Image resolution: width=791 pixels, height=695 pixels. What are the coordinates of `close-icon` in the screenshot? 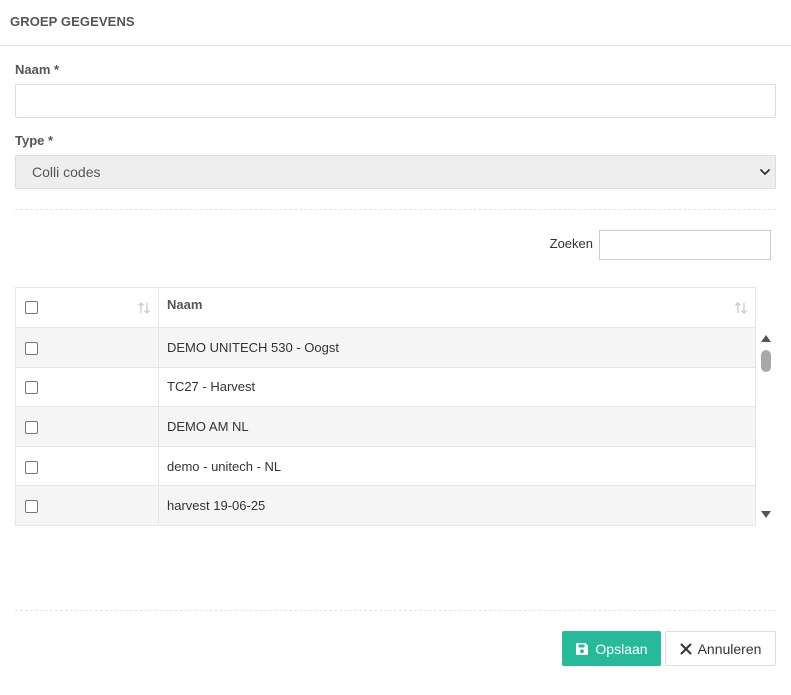 It's located at (686, 648).